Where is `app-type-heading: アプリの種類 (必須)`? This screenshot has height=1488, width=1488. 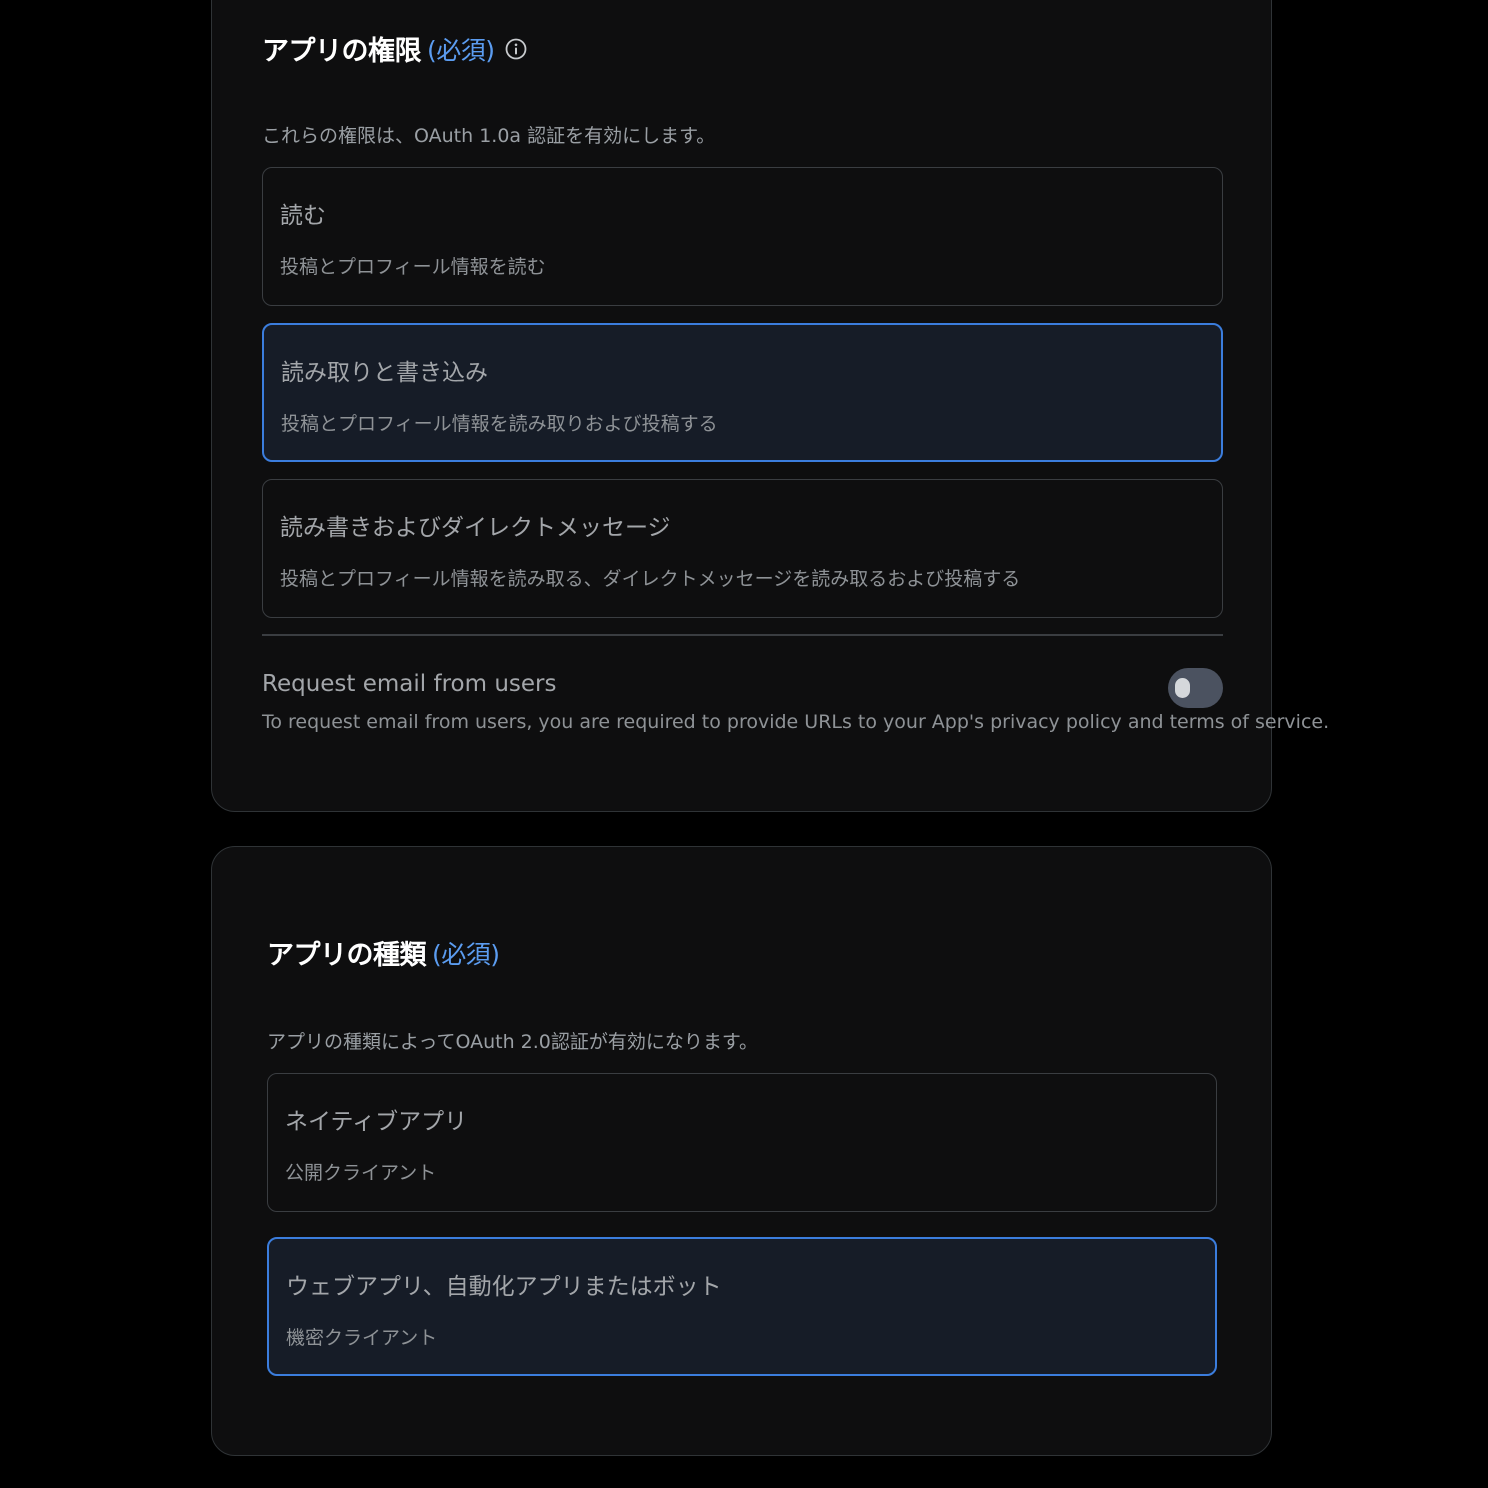
app-type-heading: アプリの種類 (必須) is located at coordinates (383, 952).